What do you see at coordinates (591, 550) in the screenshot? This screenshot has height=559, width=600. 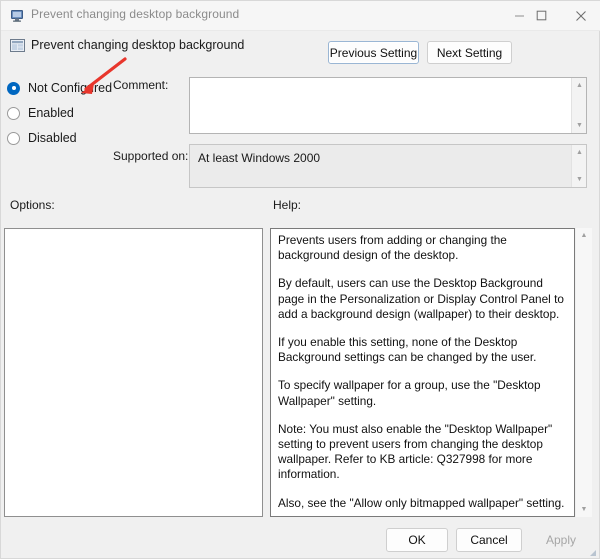 I see `resize-grip` at bounding box center [591, 550].